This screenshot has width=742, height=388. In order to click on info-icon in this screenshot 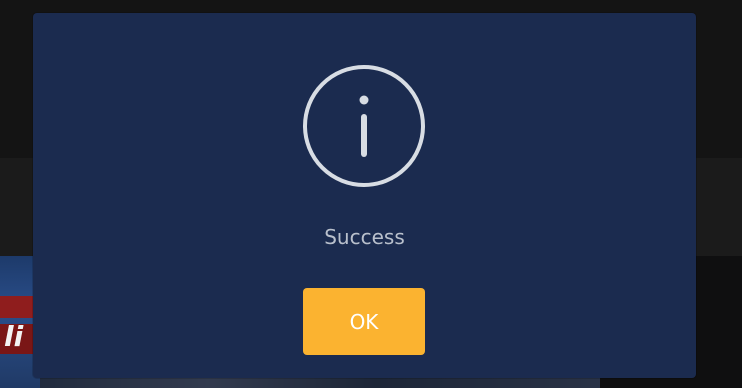, I will do `click(364, 126)`.